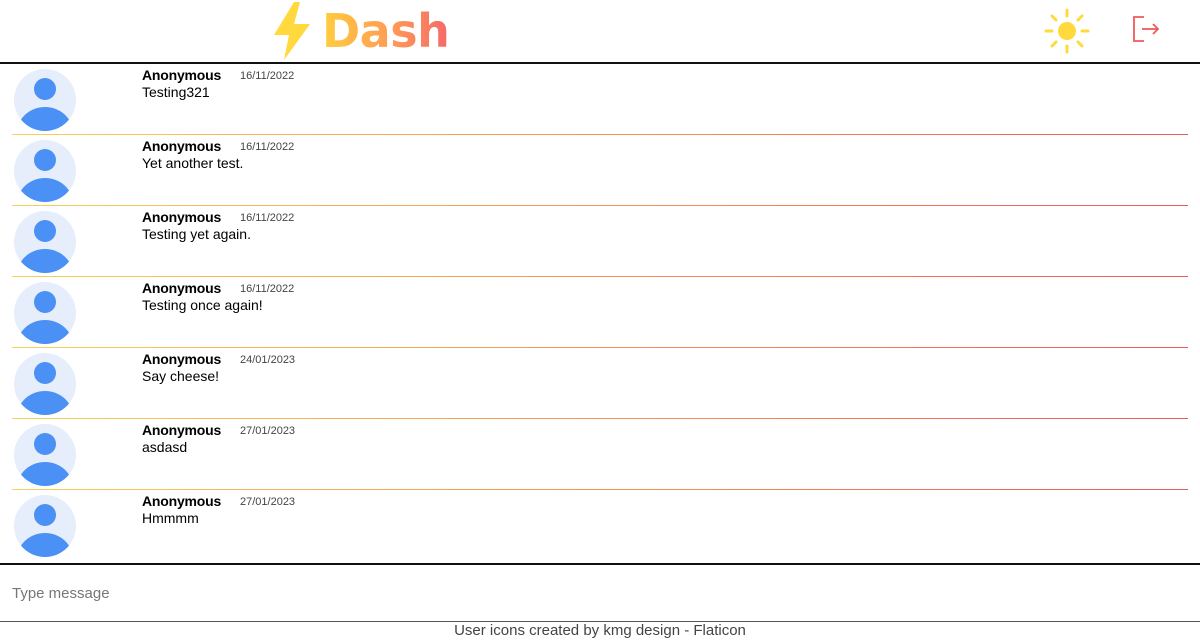 This screenshot has height=640, width=1200. Describe the element at coordinates (165, 447) in the screenshot. I see `message-text: asdasd` at that location.